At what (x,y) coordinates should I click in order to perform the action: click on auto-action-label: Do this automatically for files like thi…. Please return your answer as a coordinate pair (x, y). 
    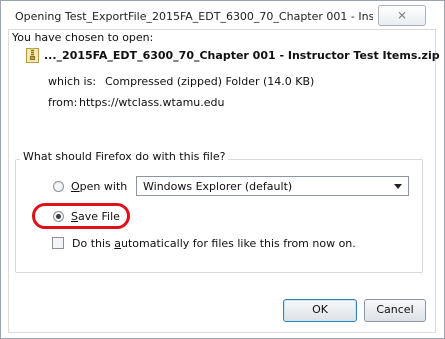
    Looking at the image, I should click on (214, 243).